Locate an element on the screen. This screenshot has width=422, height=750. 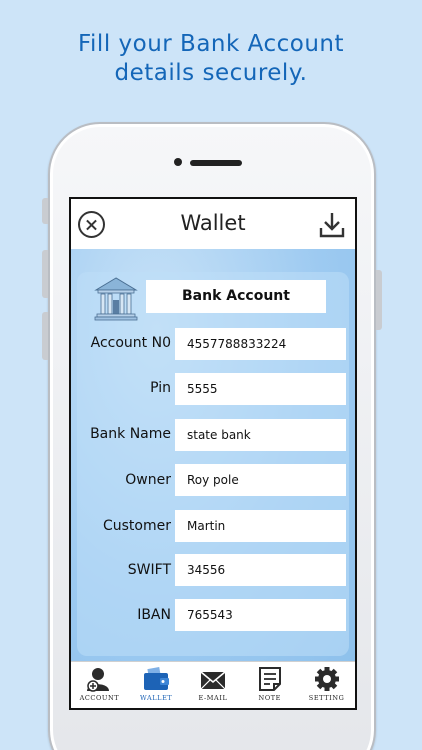
tab-email: E-MAIL is located at coordinates (213, 685).